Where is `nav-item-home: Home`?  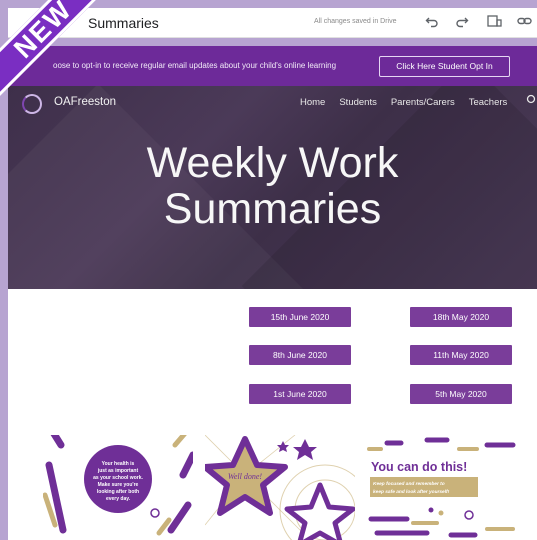
nav-item-home: Home is located at coordinates (312, 102).